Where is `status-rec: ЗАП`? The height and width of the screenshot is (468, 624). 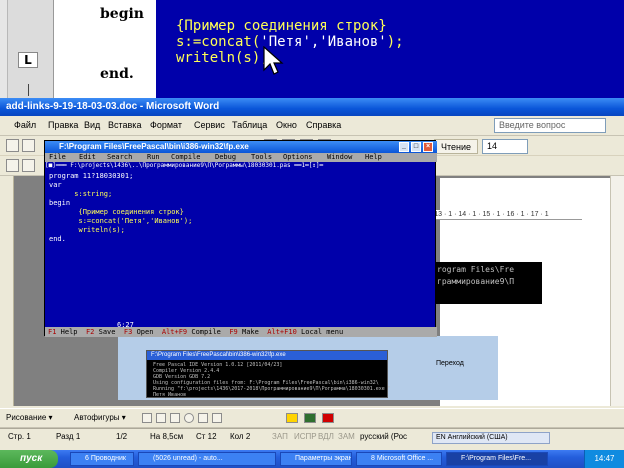
status-rec: ЗАП is located at coordinates (280, 436).